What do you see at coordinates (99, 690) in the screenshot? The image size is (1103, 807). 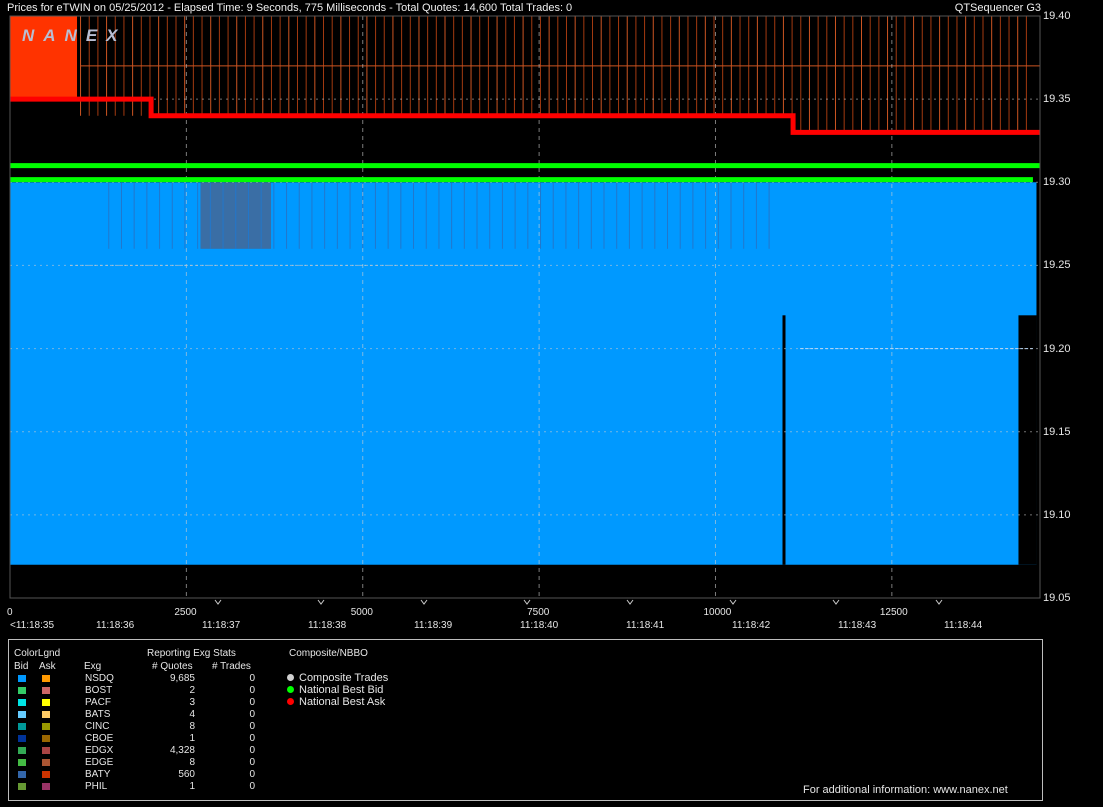 I see `exchange-exg: BOST` at bounding box center [99, 690].